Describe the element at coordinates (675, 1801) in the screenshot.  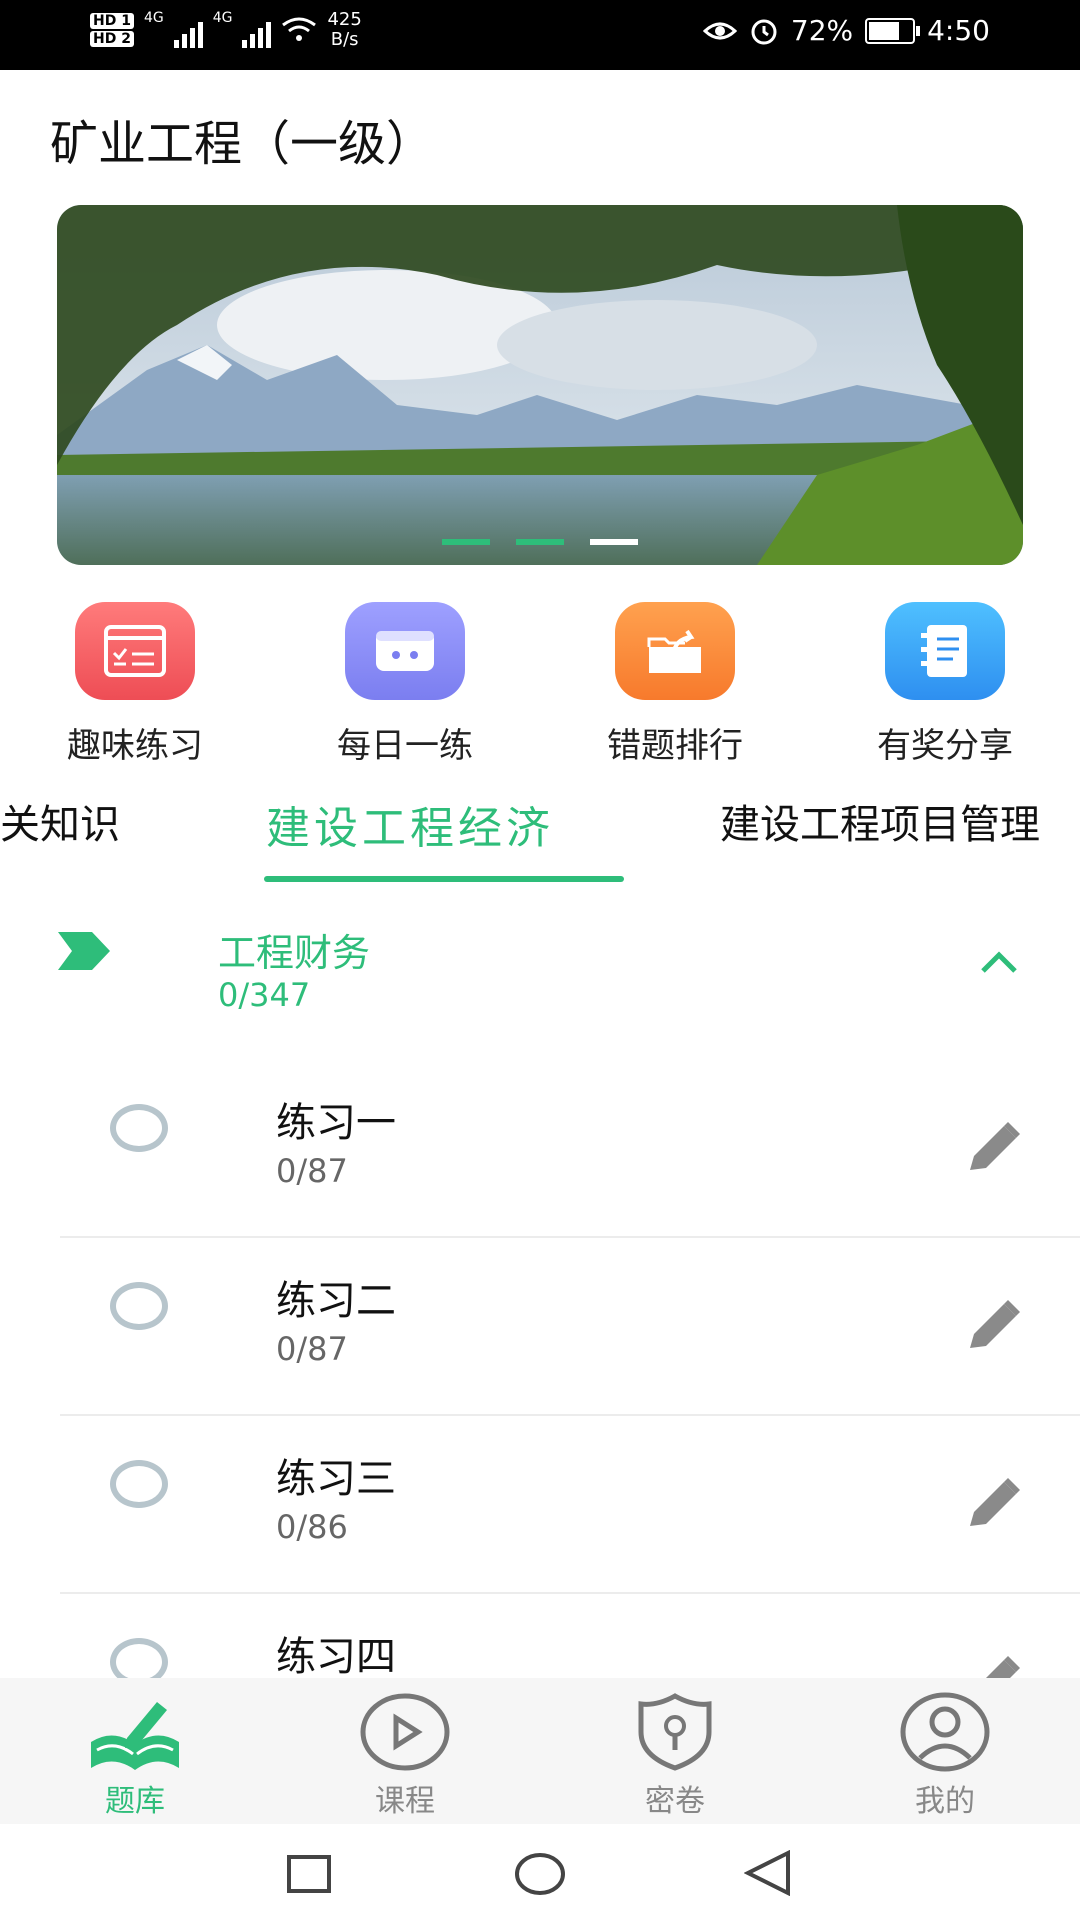
I see `nav-label: 密卷` at that location.